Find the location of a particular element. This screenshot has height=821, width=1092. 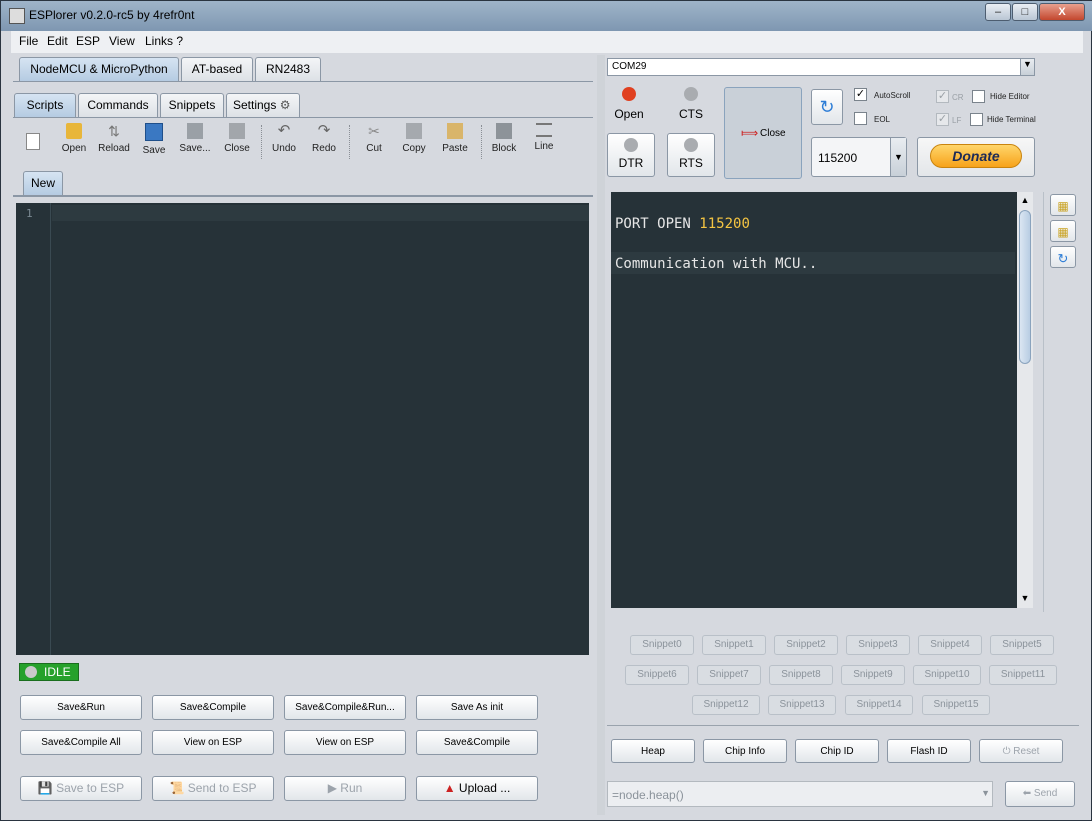

reconnect-button: ↻ is located at coordinates (1063, 257).